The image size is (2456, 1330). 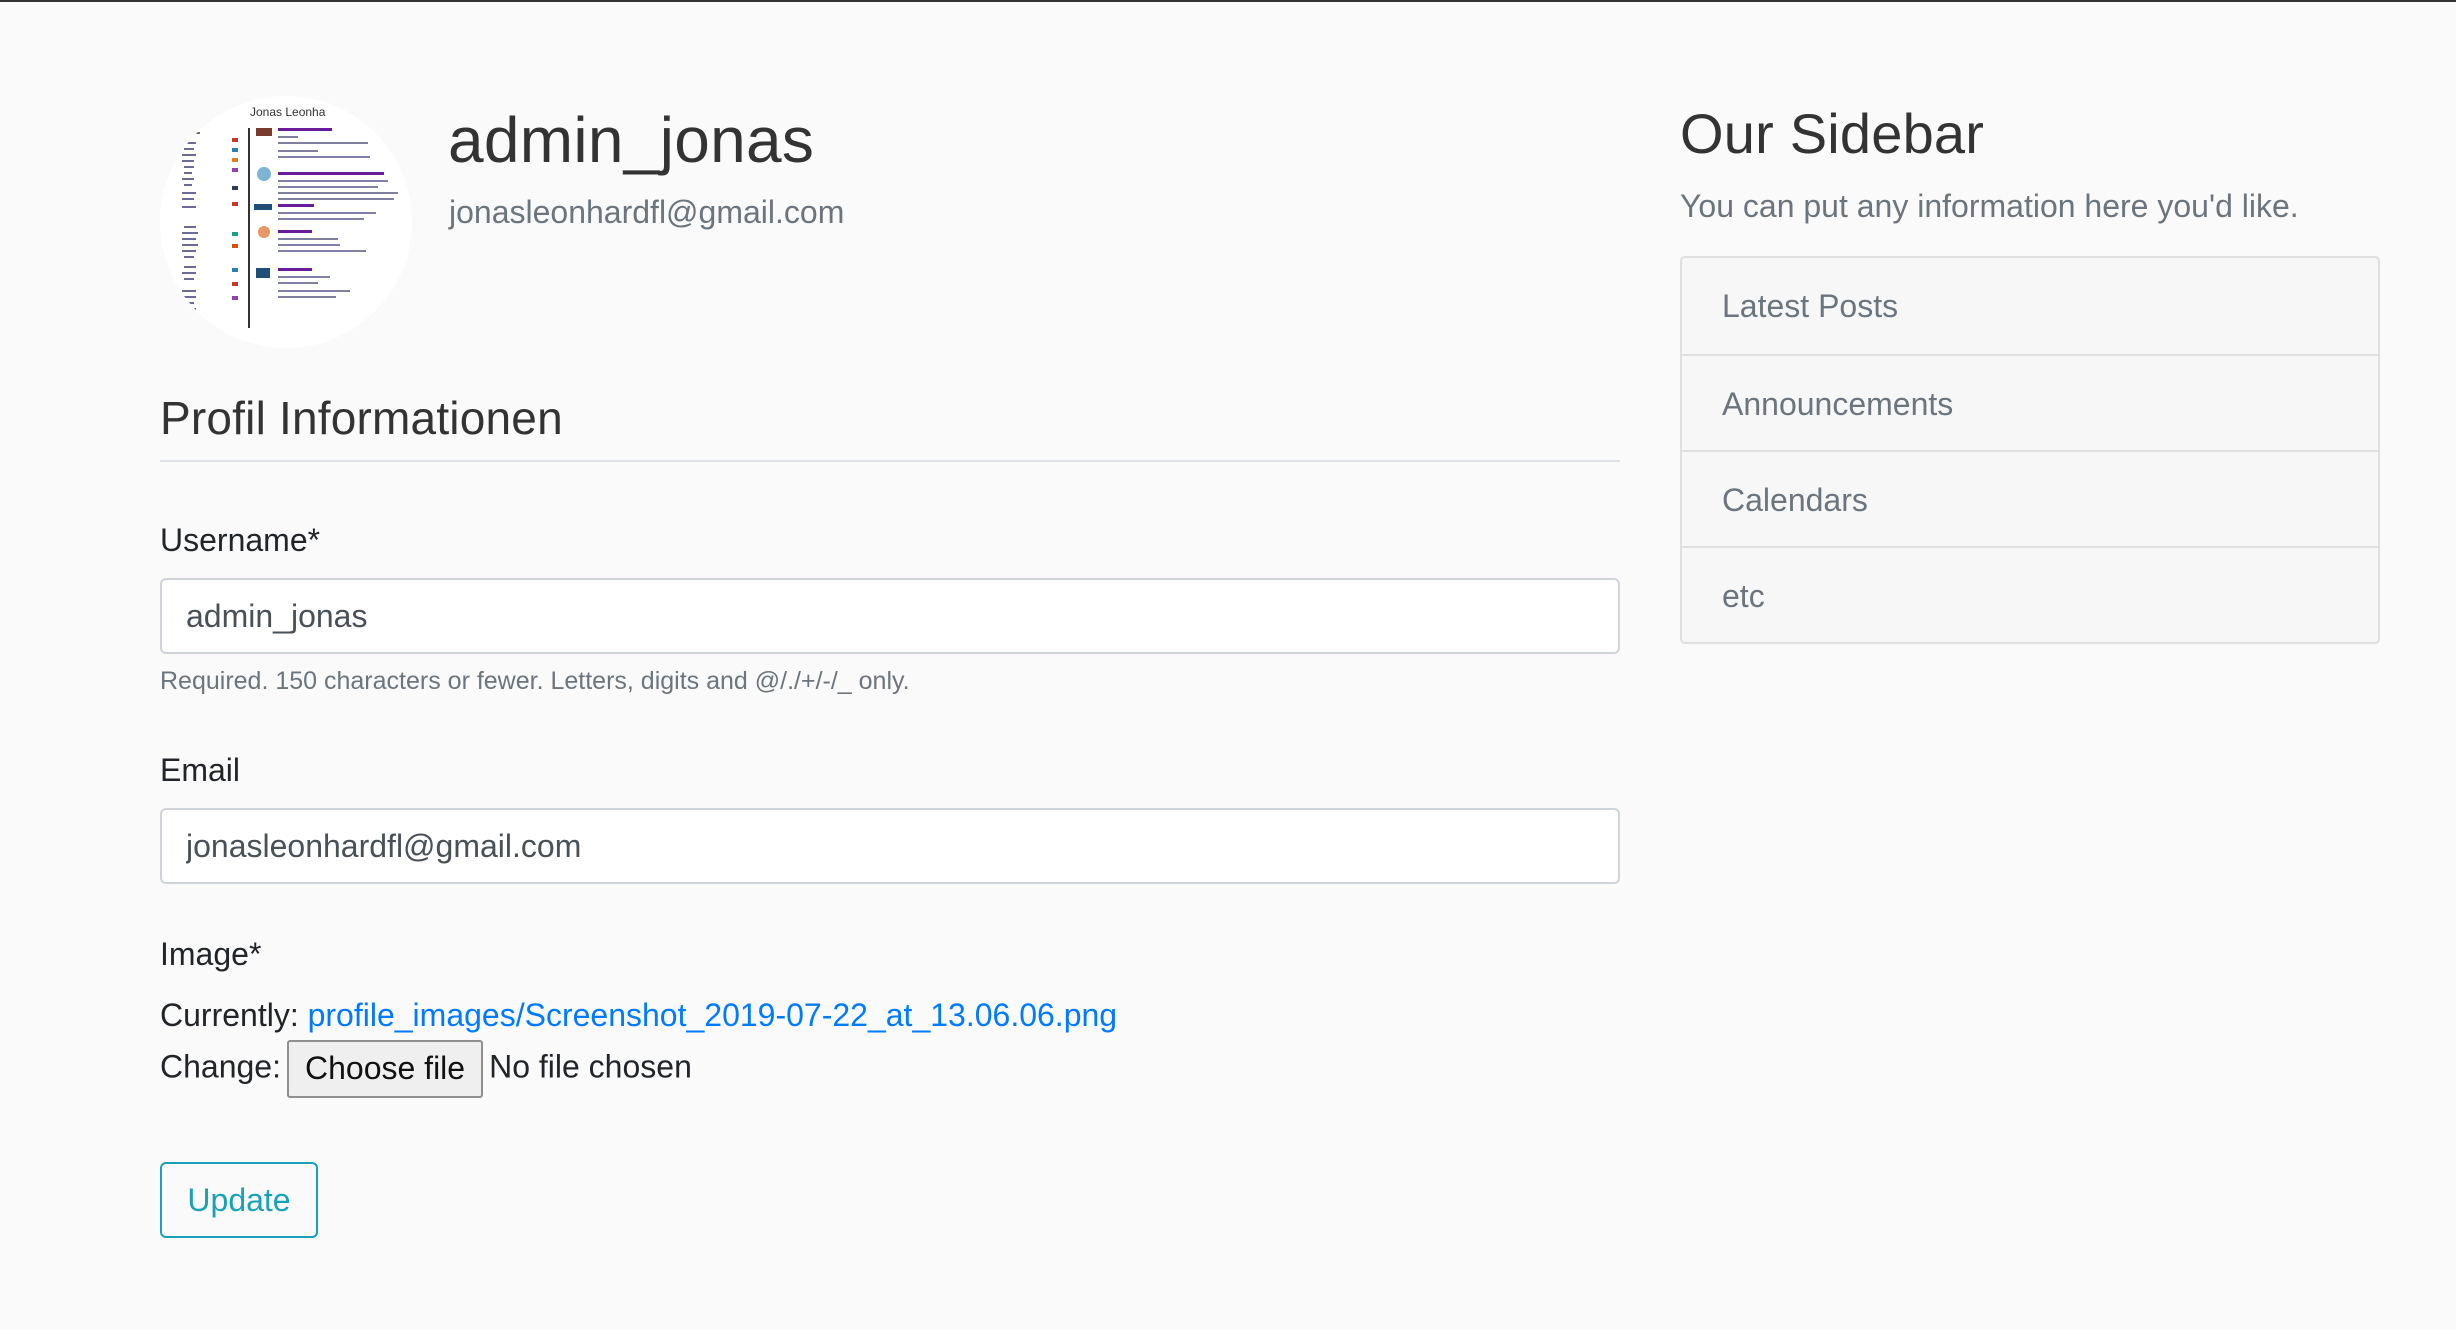 What do you see at coordinates (590, 1066) in the screenshot?
I see `no-file-chosen-text: No file chosen` at bounding box center [590, 1066].